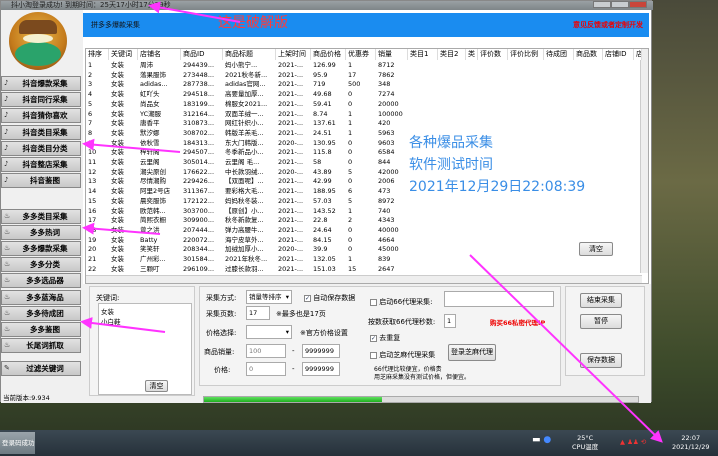 The width and height of the screenshot is (718, 456). I want to click on minimize-button, so click(602, 4).